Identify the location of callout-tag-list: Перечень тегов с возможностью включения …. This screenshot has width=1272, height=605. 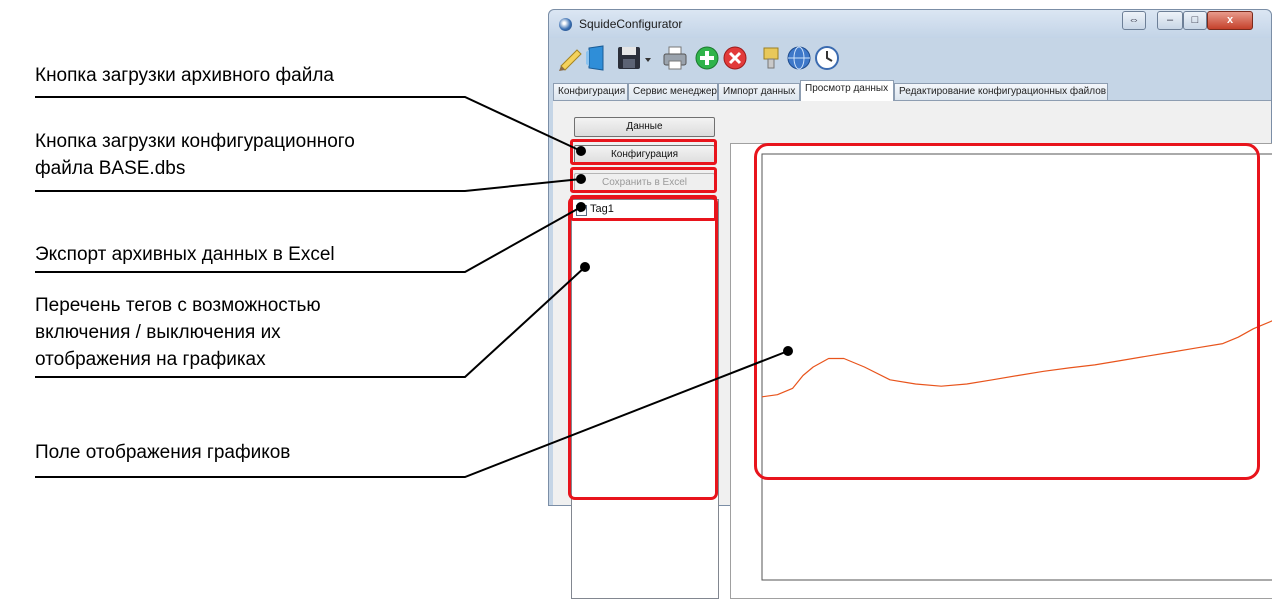
(178, 332).